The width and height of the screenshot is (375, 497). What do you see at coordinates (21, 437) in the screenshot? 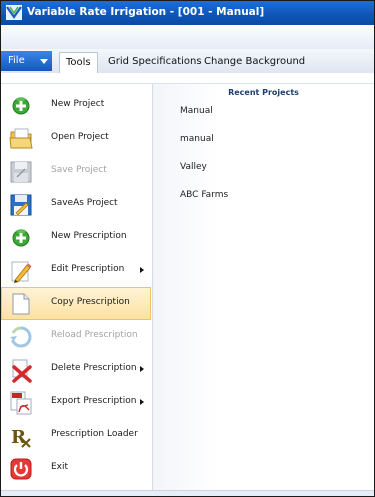
I see `rx-icon: R` at bounding box center [21, 437].